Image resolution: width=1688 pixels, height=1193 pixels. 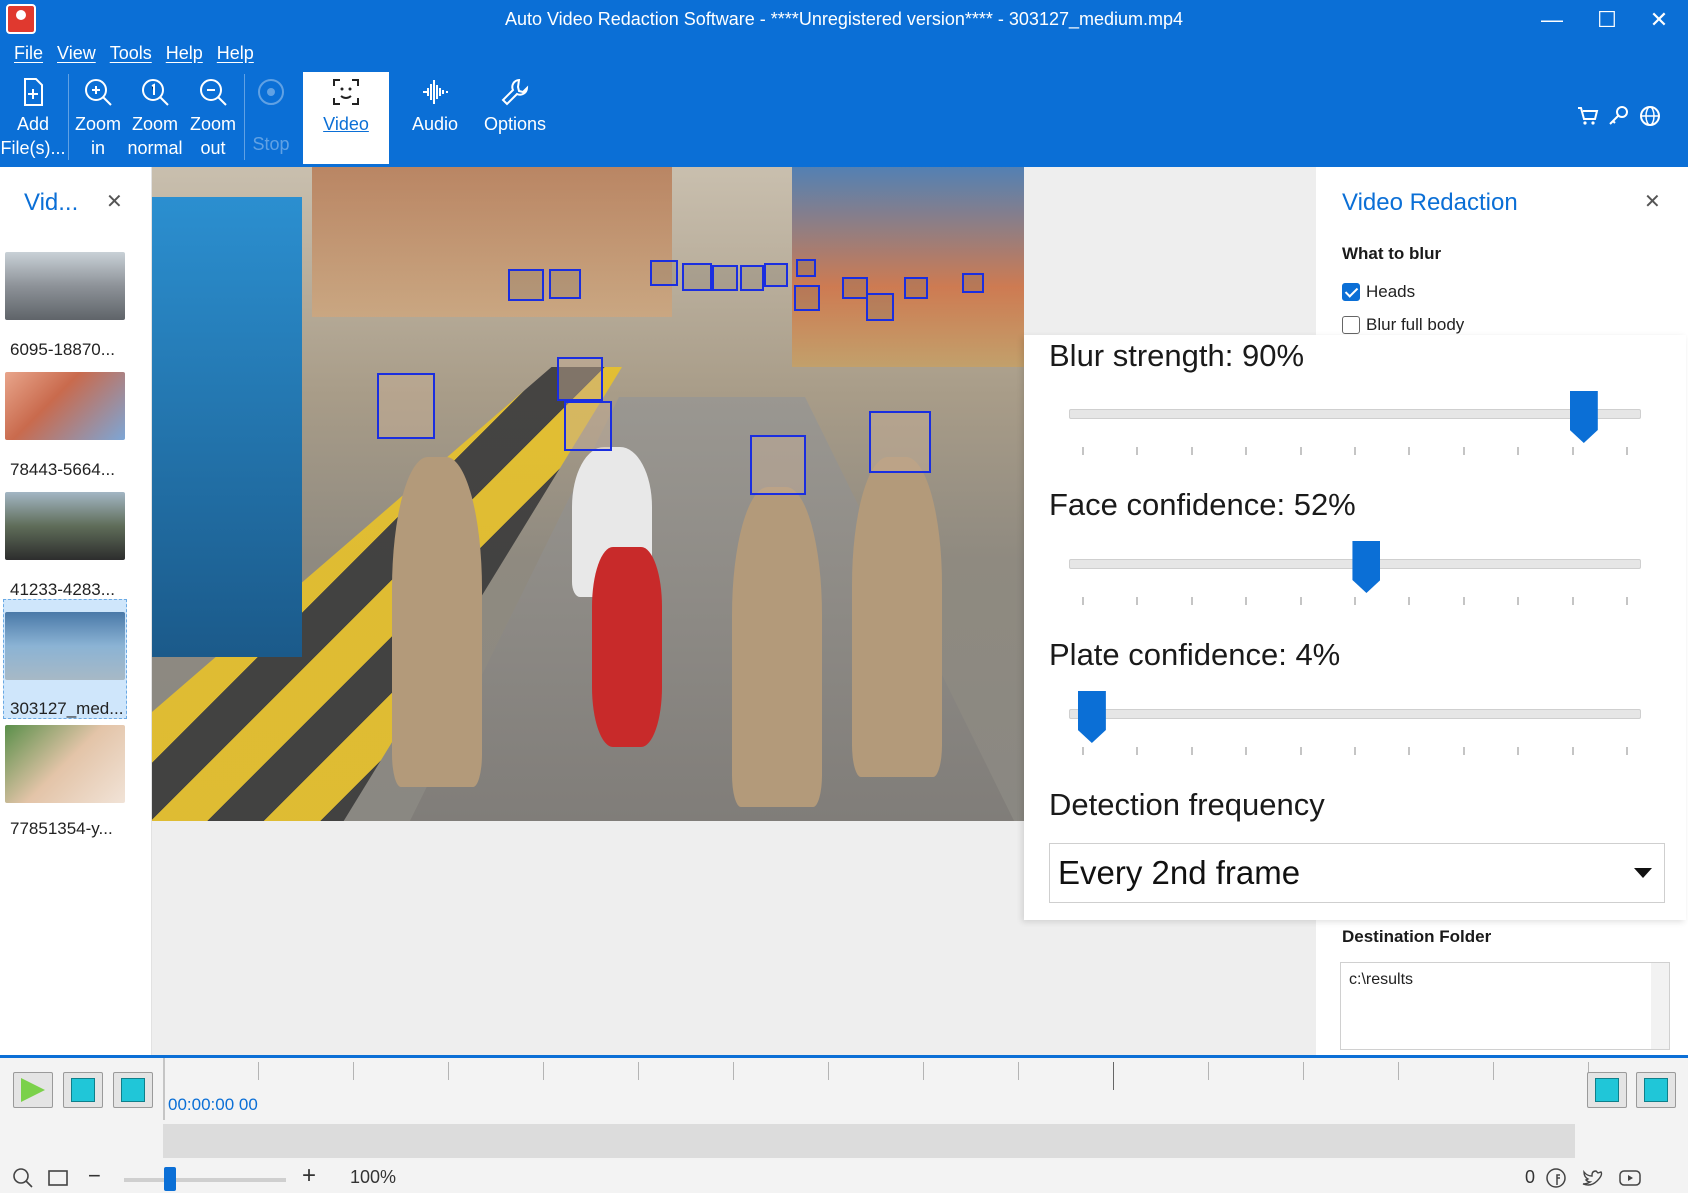 I want to click on skip-back-icon, so click(x=83, y=1090).